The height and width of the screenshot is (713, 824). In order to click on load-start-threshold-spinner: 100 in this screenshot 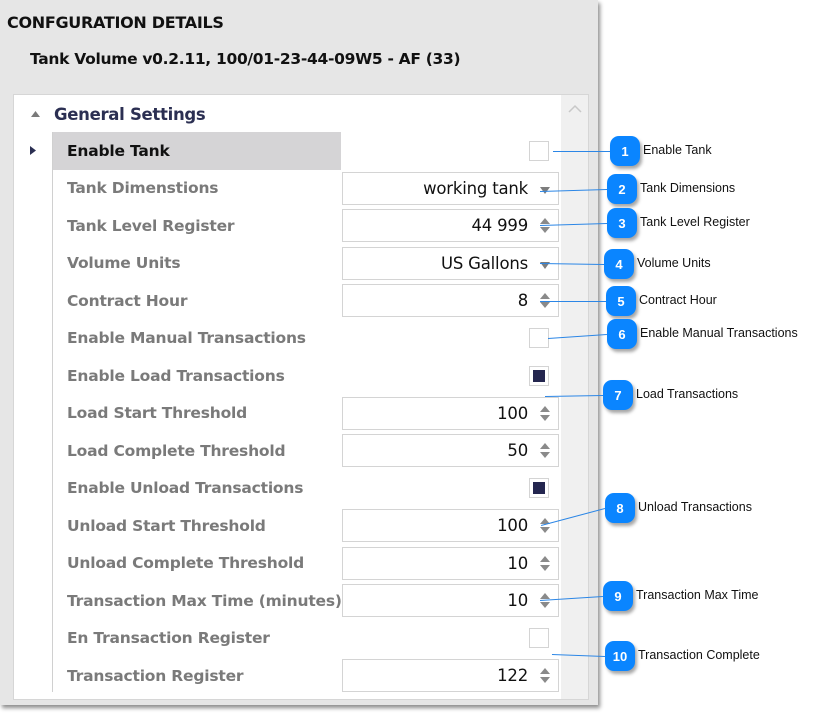, I will do `click(450, 413)`.